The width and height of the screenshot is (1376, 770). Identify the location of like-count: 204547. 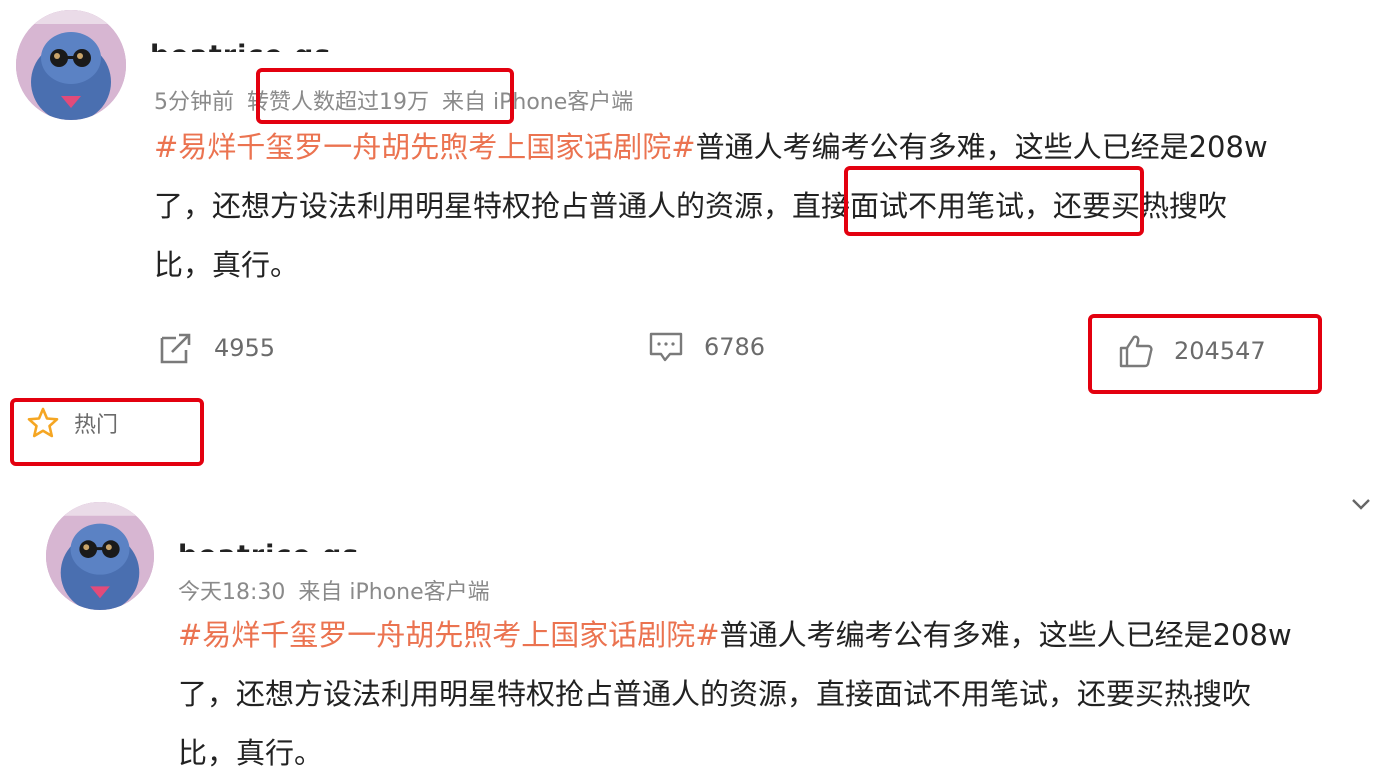
(1220, 351).